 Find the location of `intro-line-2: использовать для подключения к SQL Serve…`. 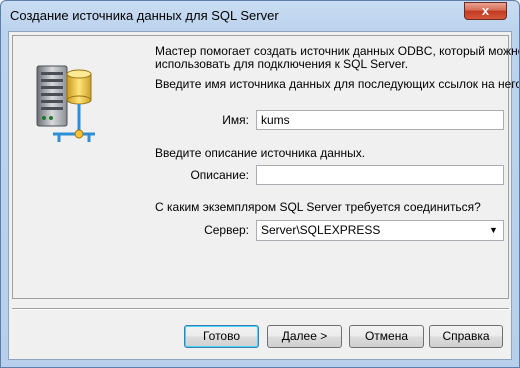

intro-line-2: использовать для подключения к SQL Serve… is located at coordinates (282, 64).